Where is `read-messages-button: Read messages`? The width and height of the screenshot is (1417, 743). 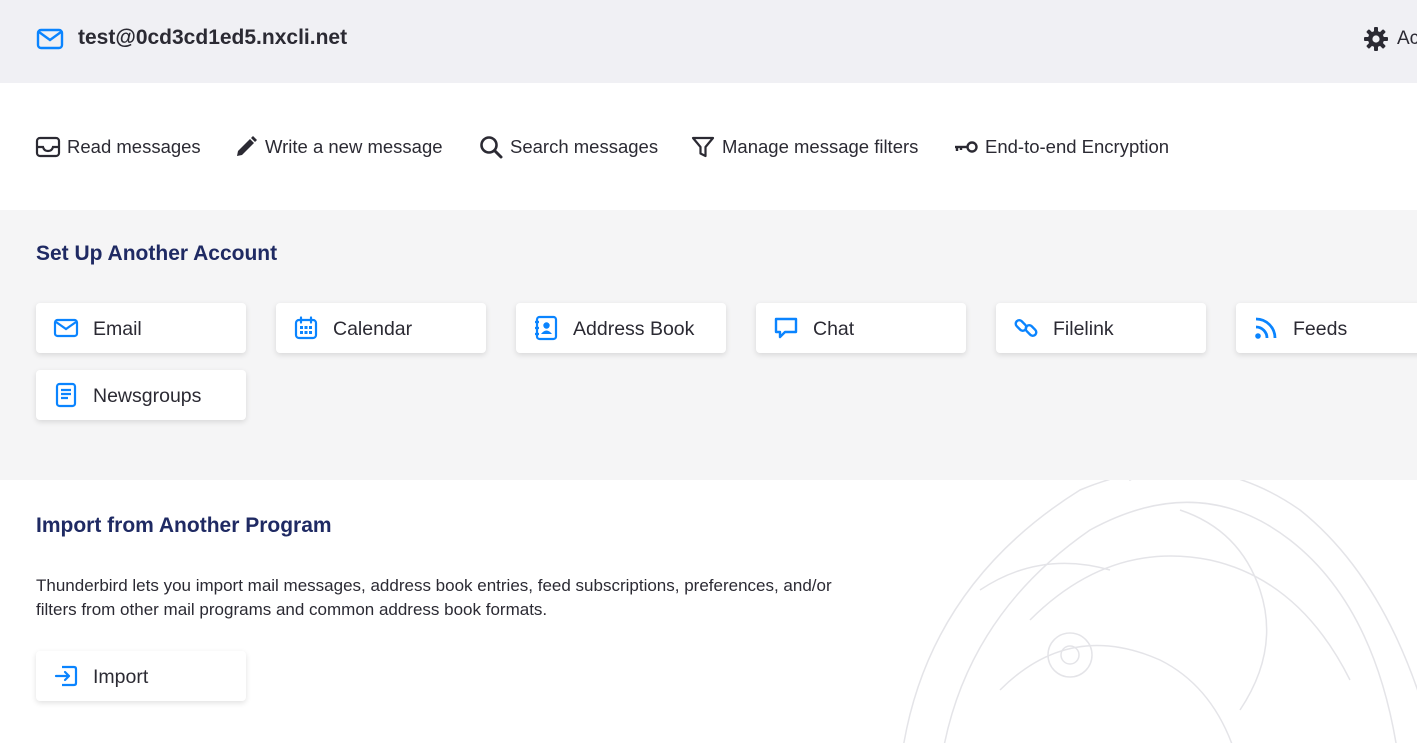 read-messages-button: Read messages is located at coordinates (118, 147).